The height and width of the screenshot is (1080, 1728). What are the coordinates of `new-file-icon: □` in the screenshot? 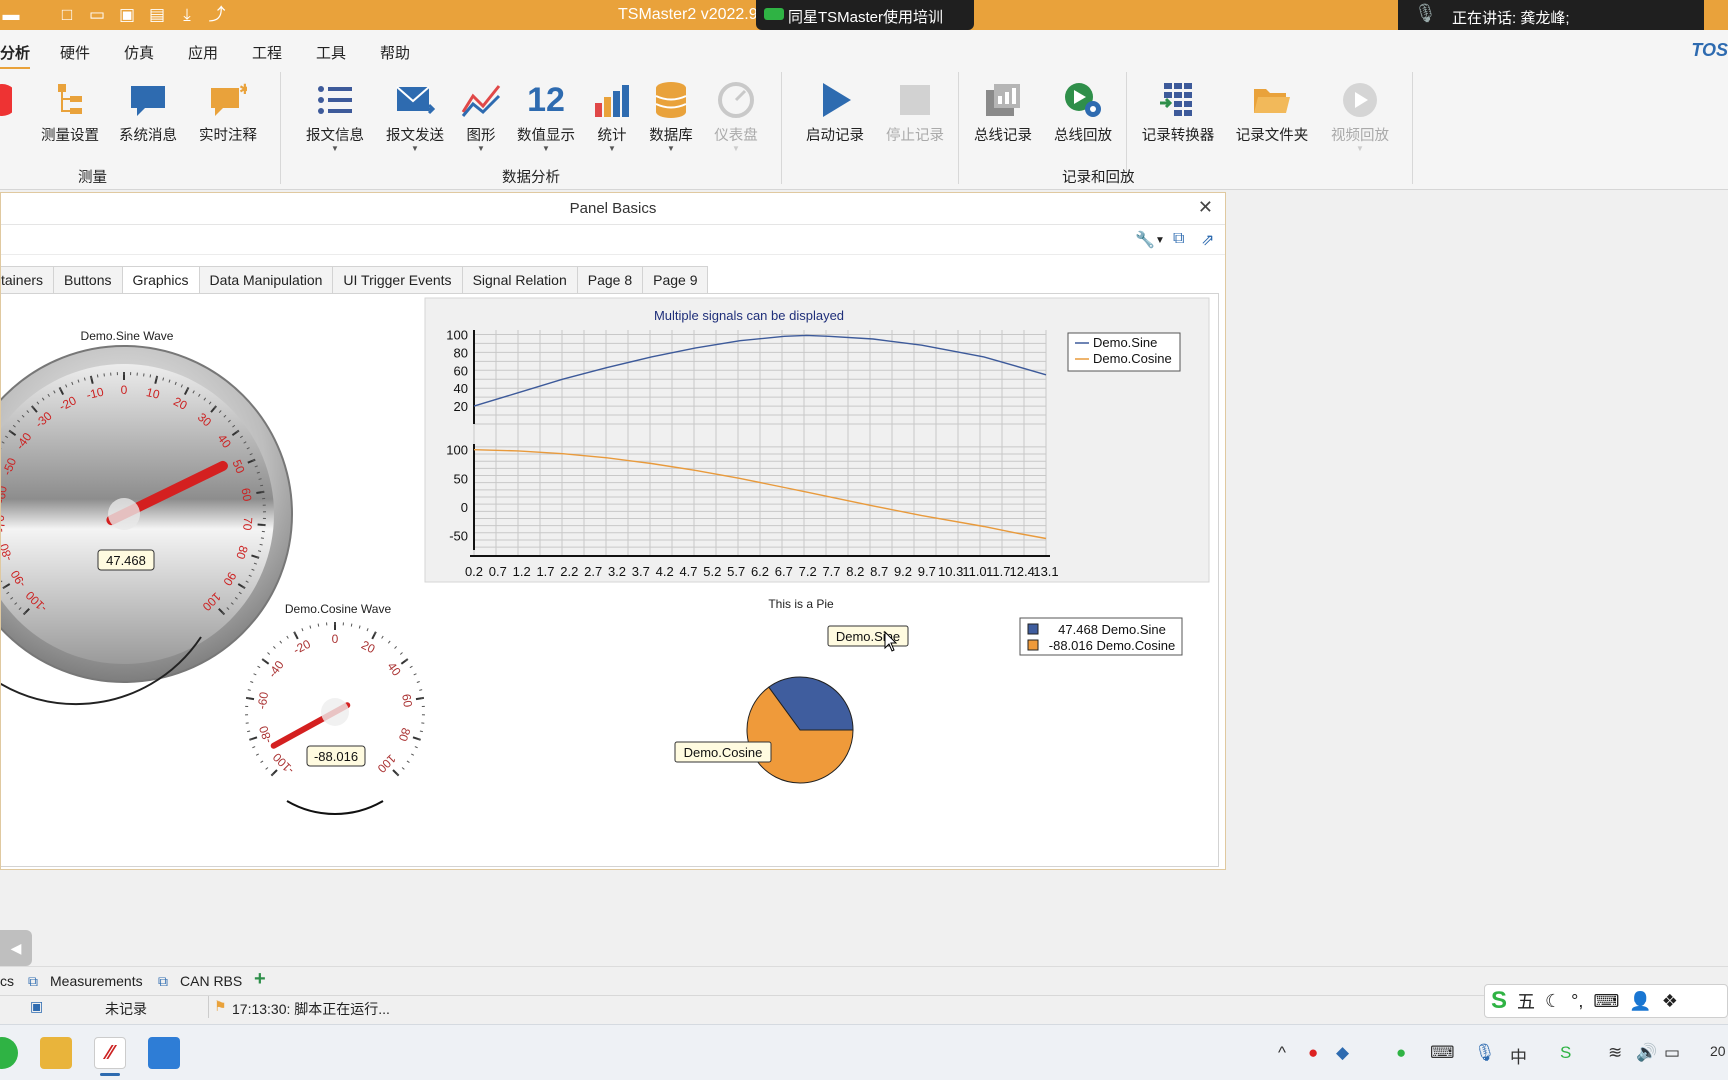 It's located at (67, 15).